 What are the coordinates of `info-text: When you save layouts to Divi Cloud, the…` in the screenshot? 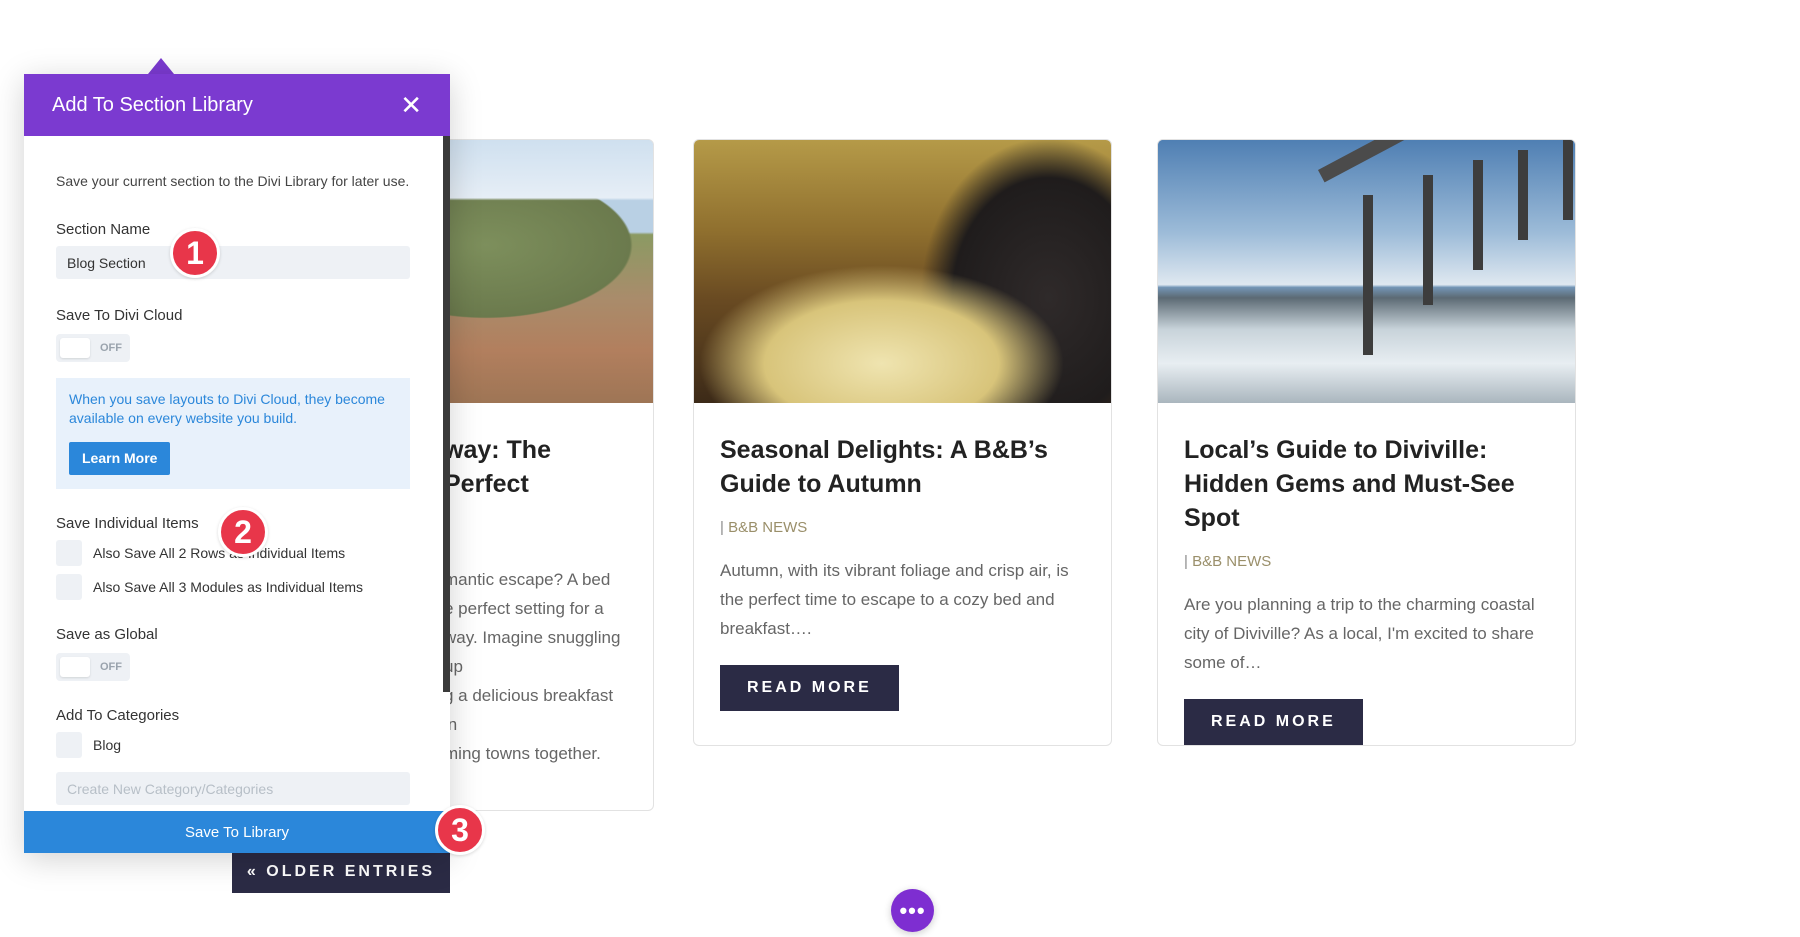 It's located at (227, 408).